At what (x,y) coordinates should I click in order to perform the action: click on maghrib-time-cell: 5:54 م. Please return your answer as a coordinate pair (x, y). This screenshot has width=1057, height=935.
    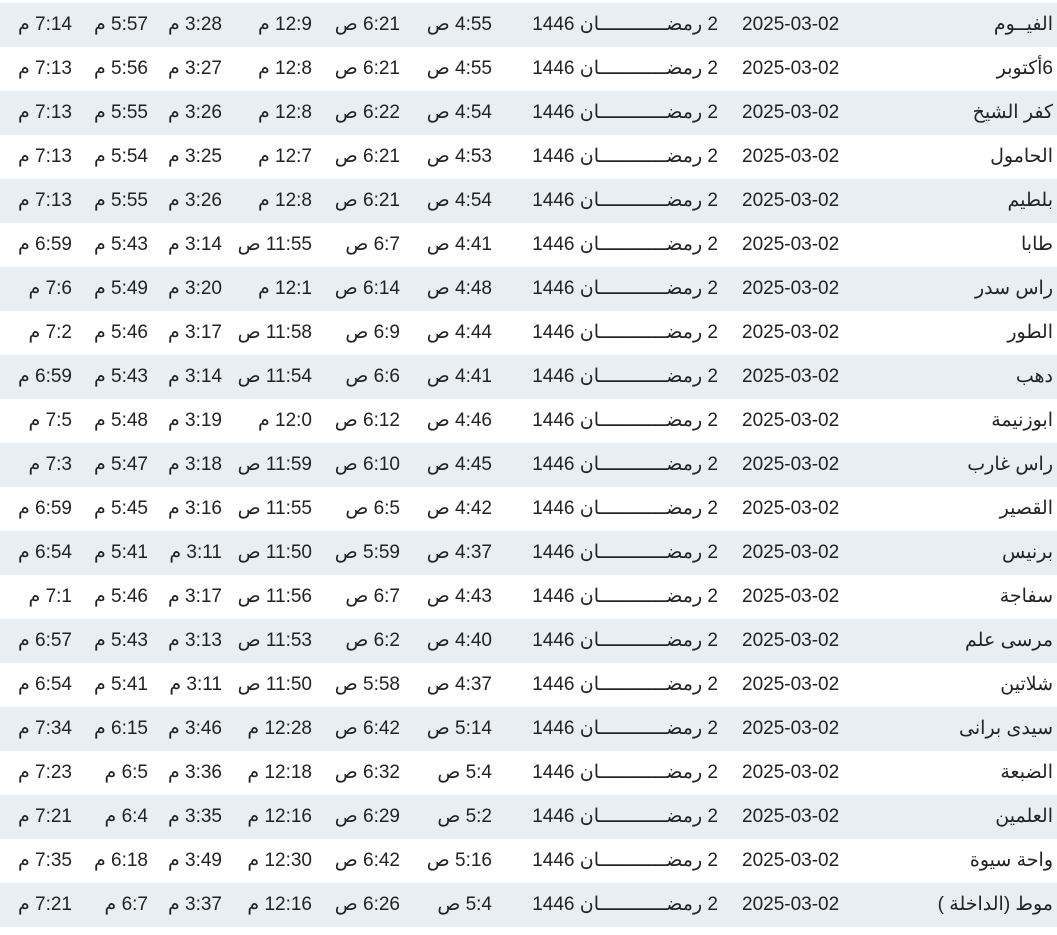
    Looking at the image, I should click on (120, 156).